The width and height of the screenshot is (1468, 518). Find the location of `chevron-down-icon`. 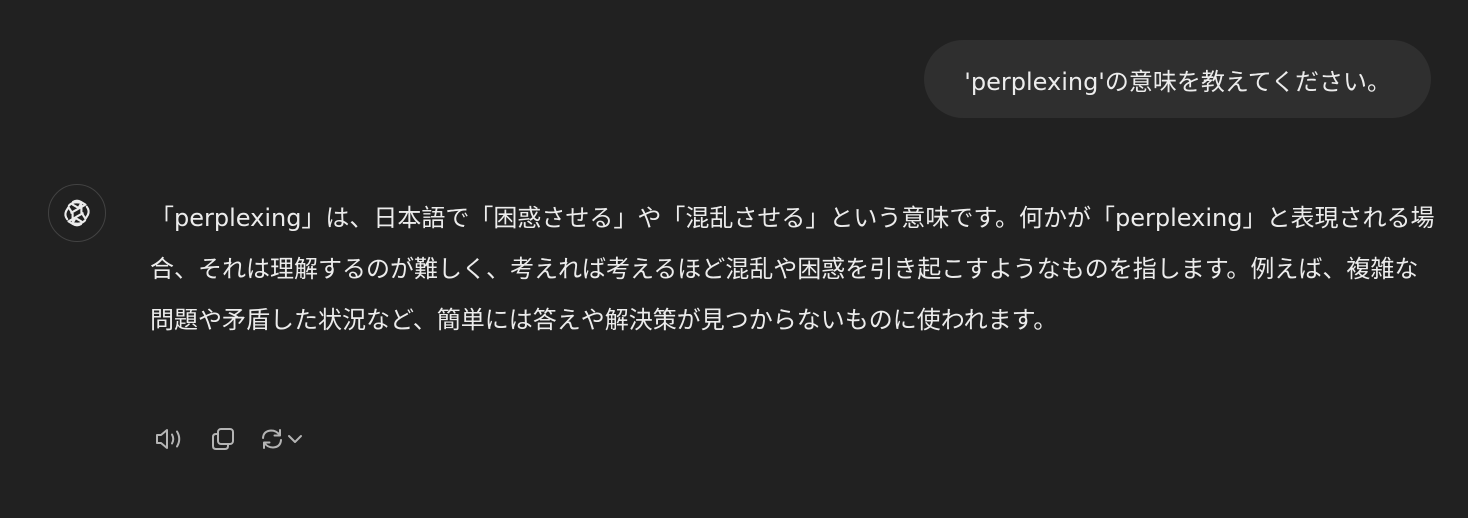

chevron-down-icon is located at coordinates (295, 439).